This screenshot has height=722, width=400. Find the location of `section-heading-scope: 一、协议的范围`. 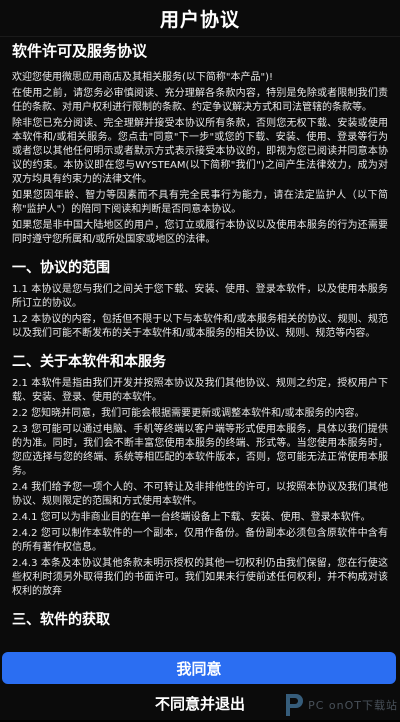

section-heading-scope: 一、协议的范围 is located at coordinates (61, 268).